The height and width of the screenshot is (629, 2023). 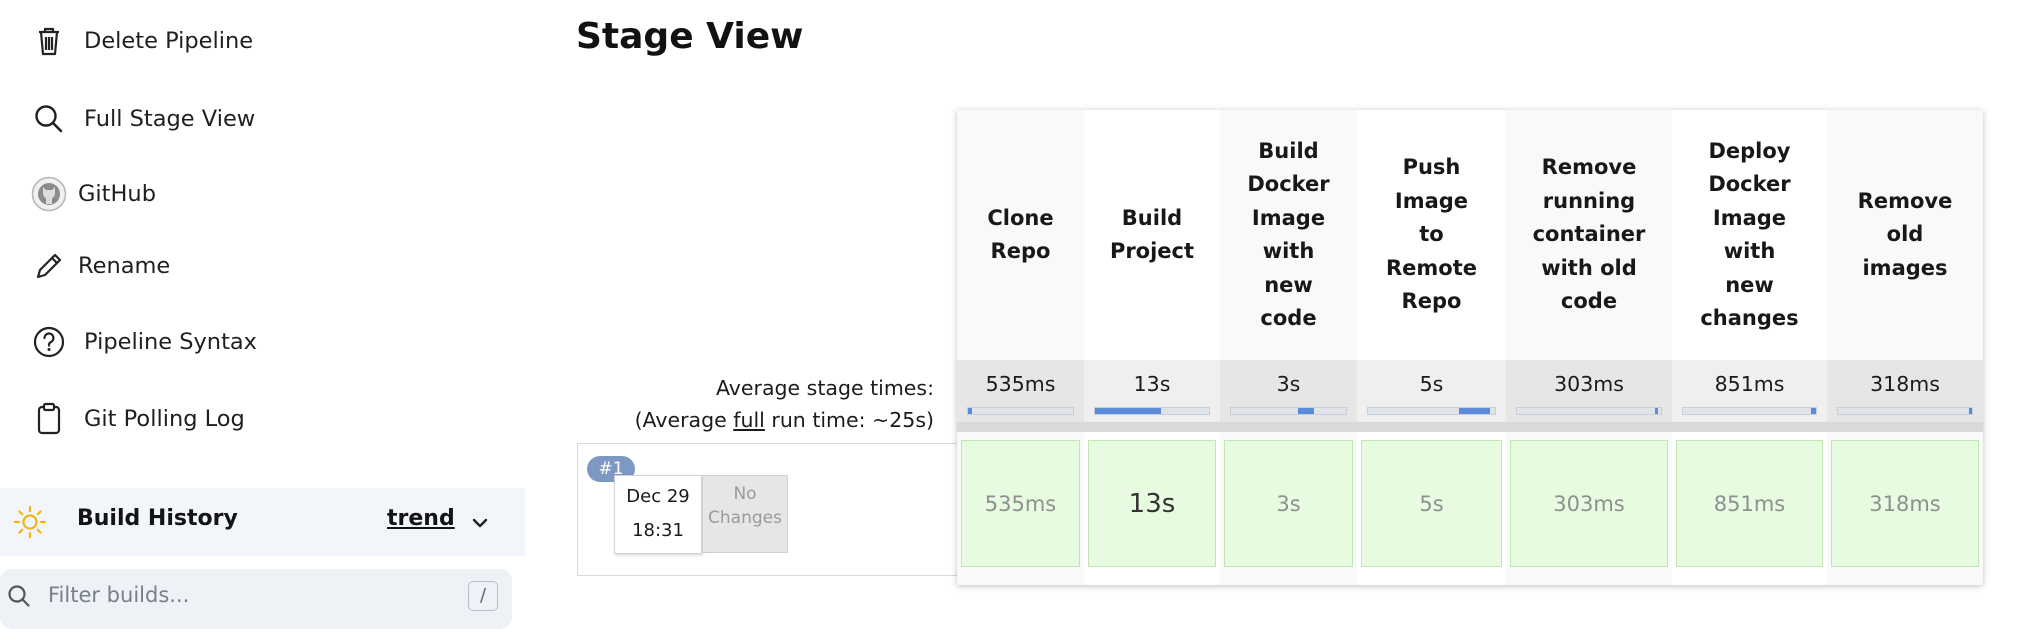 What do you see at coordinates (1905, 234) in the screenshot?
I see `stage-header-line: old` at bounding box center [1905, 234].